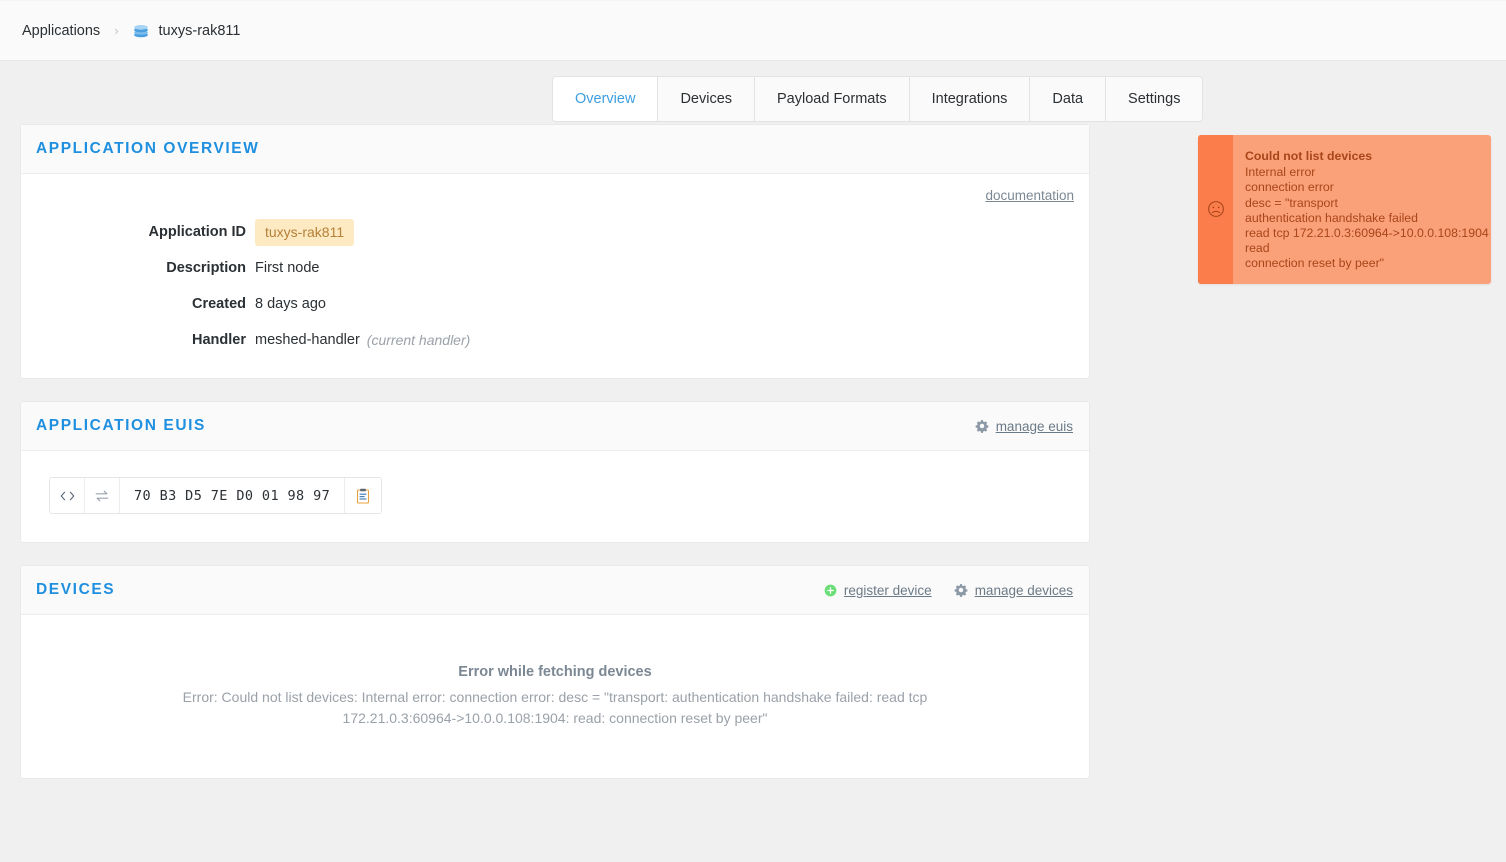 The width and height of the screenshot is (1506, 862). What do you see at coordinates (555, 426) in the screenshot?
I see `panel-header: Application EUIS manage euis` at bounding box center [555, 426].